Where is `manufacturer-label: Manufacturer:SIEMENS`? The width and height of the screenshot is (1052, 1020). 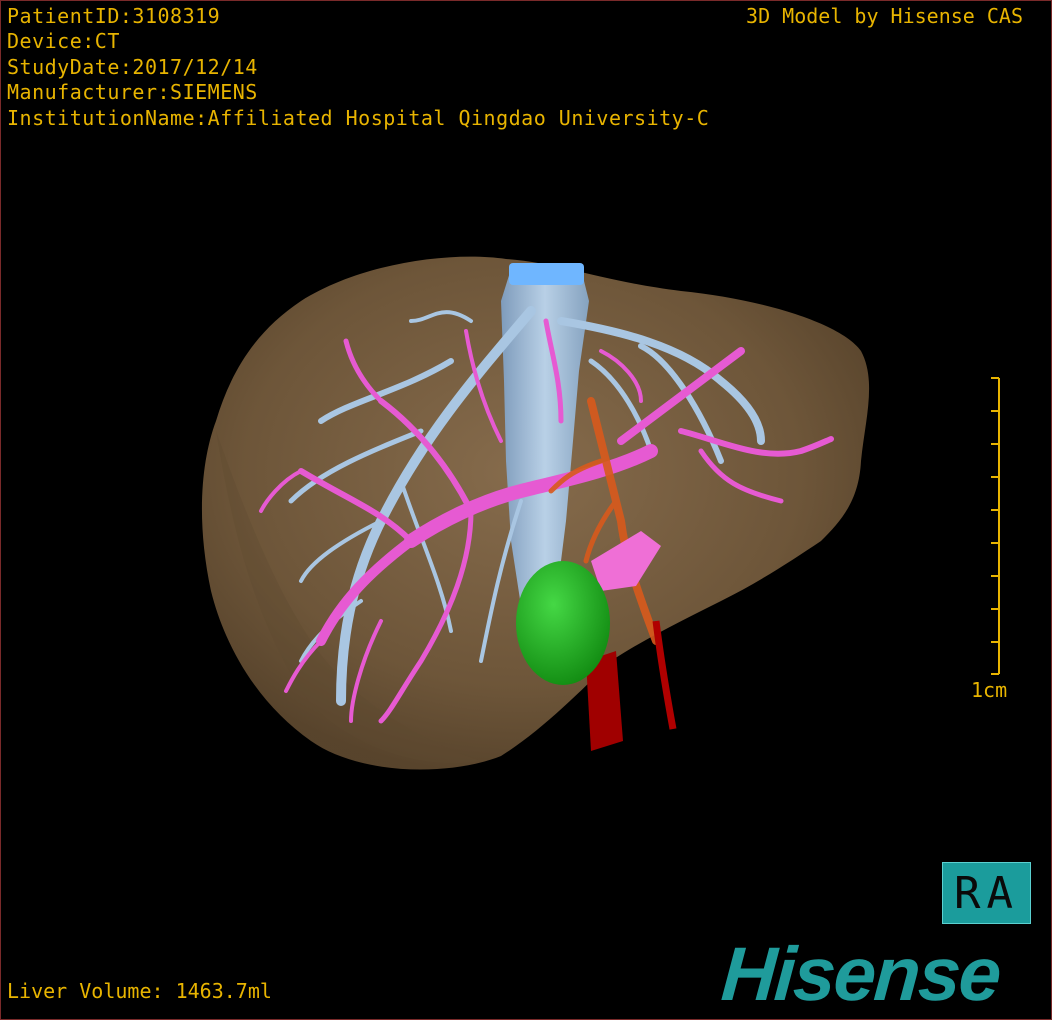
manufacturer-label: Manufacturer:SIEMENS is located at coordinates (132, 92).